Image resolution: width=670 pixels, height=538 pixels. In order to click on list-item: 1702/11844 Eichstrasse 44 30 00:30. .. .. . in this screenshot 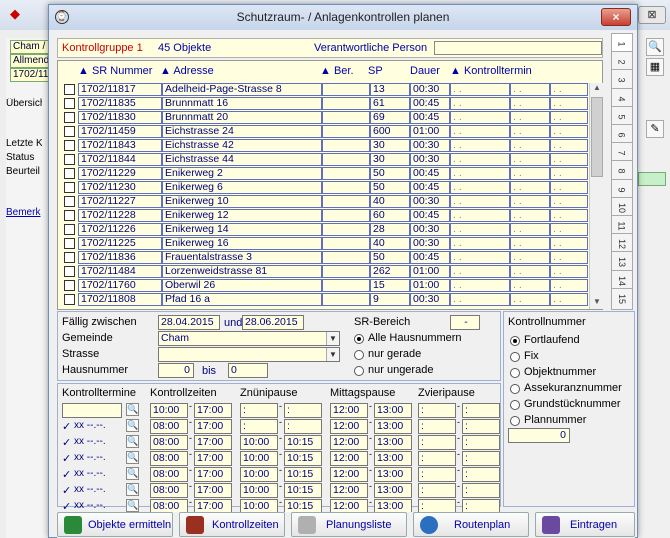, I will do `click(326, 159)`.